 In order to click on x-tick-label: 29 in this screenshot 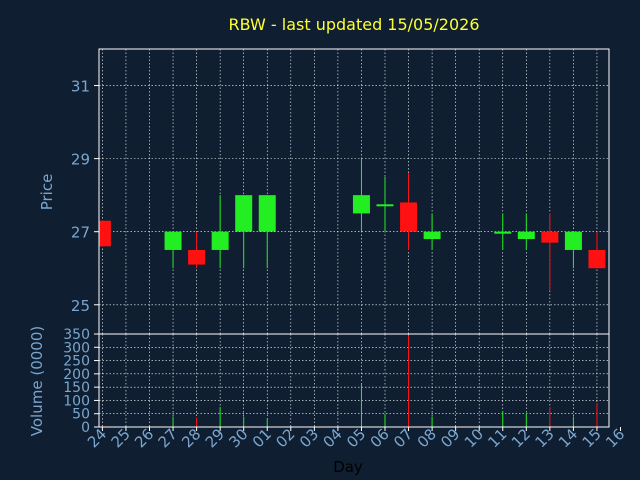, I will do `click(215, 438)`.